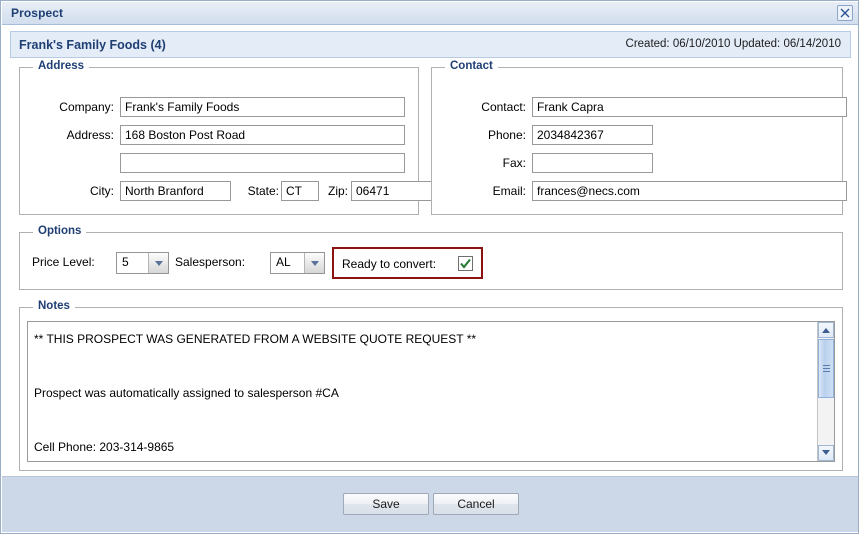  Describe the element at coordinates (262, 163) in the screenshot. I see `address-line2-input` at that location.